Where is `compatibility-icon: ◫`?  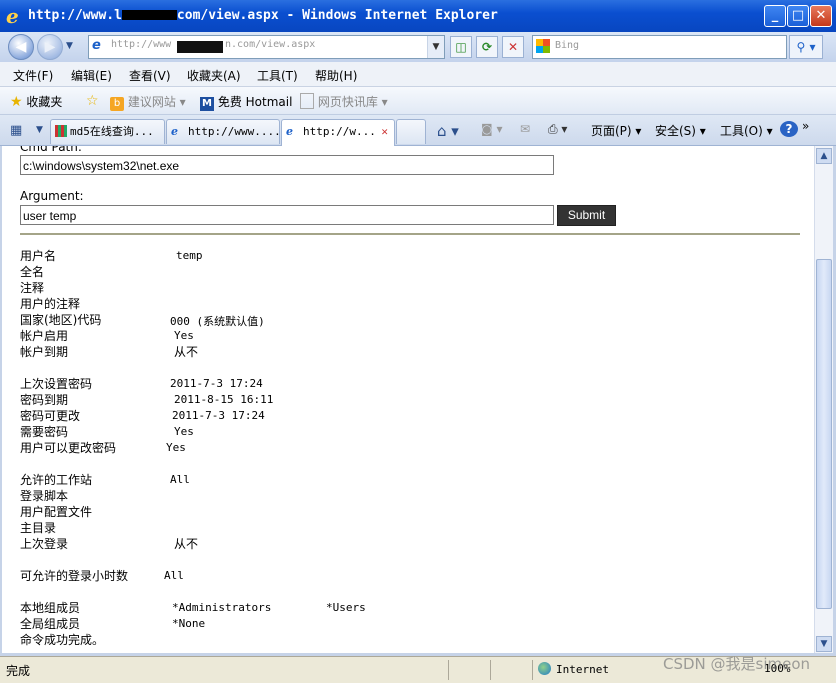 compatibility-icon: ◫ is located at coordinates (461, 47).